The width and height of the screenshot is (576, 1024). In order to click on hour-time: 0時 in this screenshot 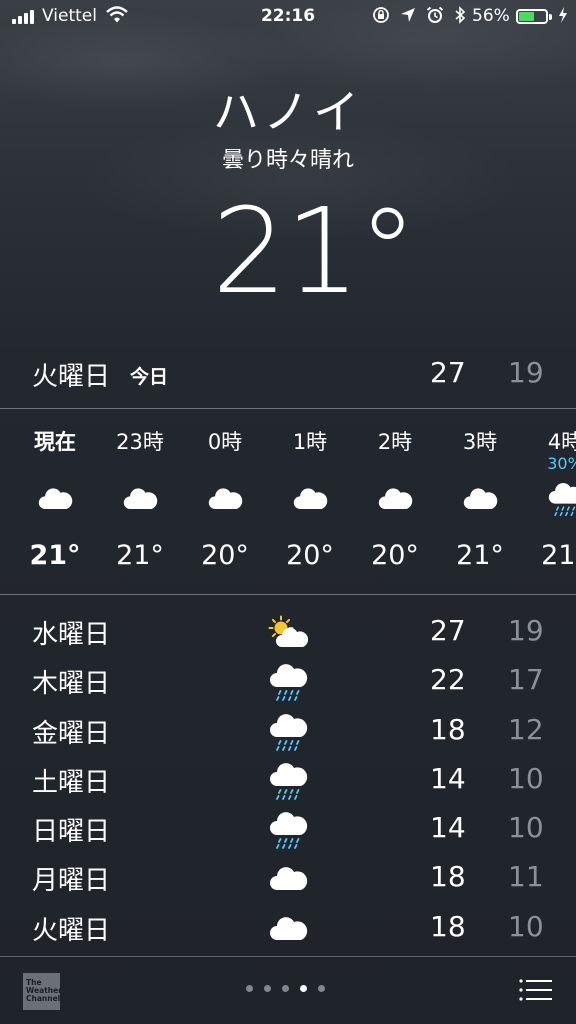, I will do `click(225, 442)`.